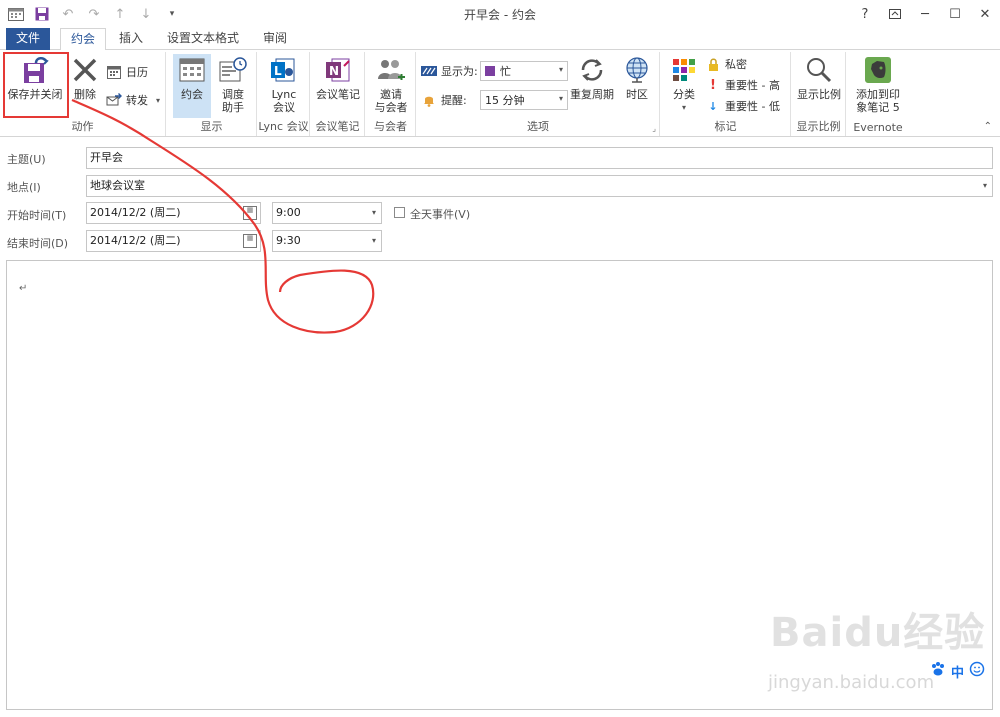 The image size is (1000, 717). What do you see at coordinates (684, 94) in the screenshot?
I see `categorize-label: 分类` at bounding box center [684, 94].